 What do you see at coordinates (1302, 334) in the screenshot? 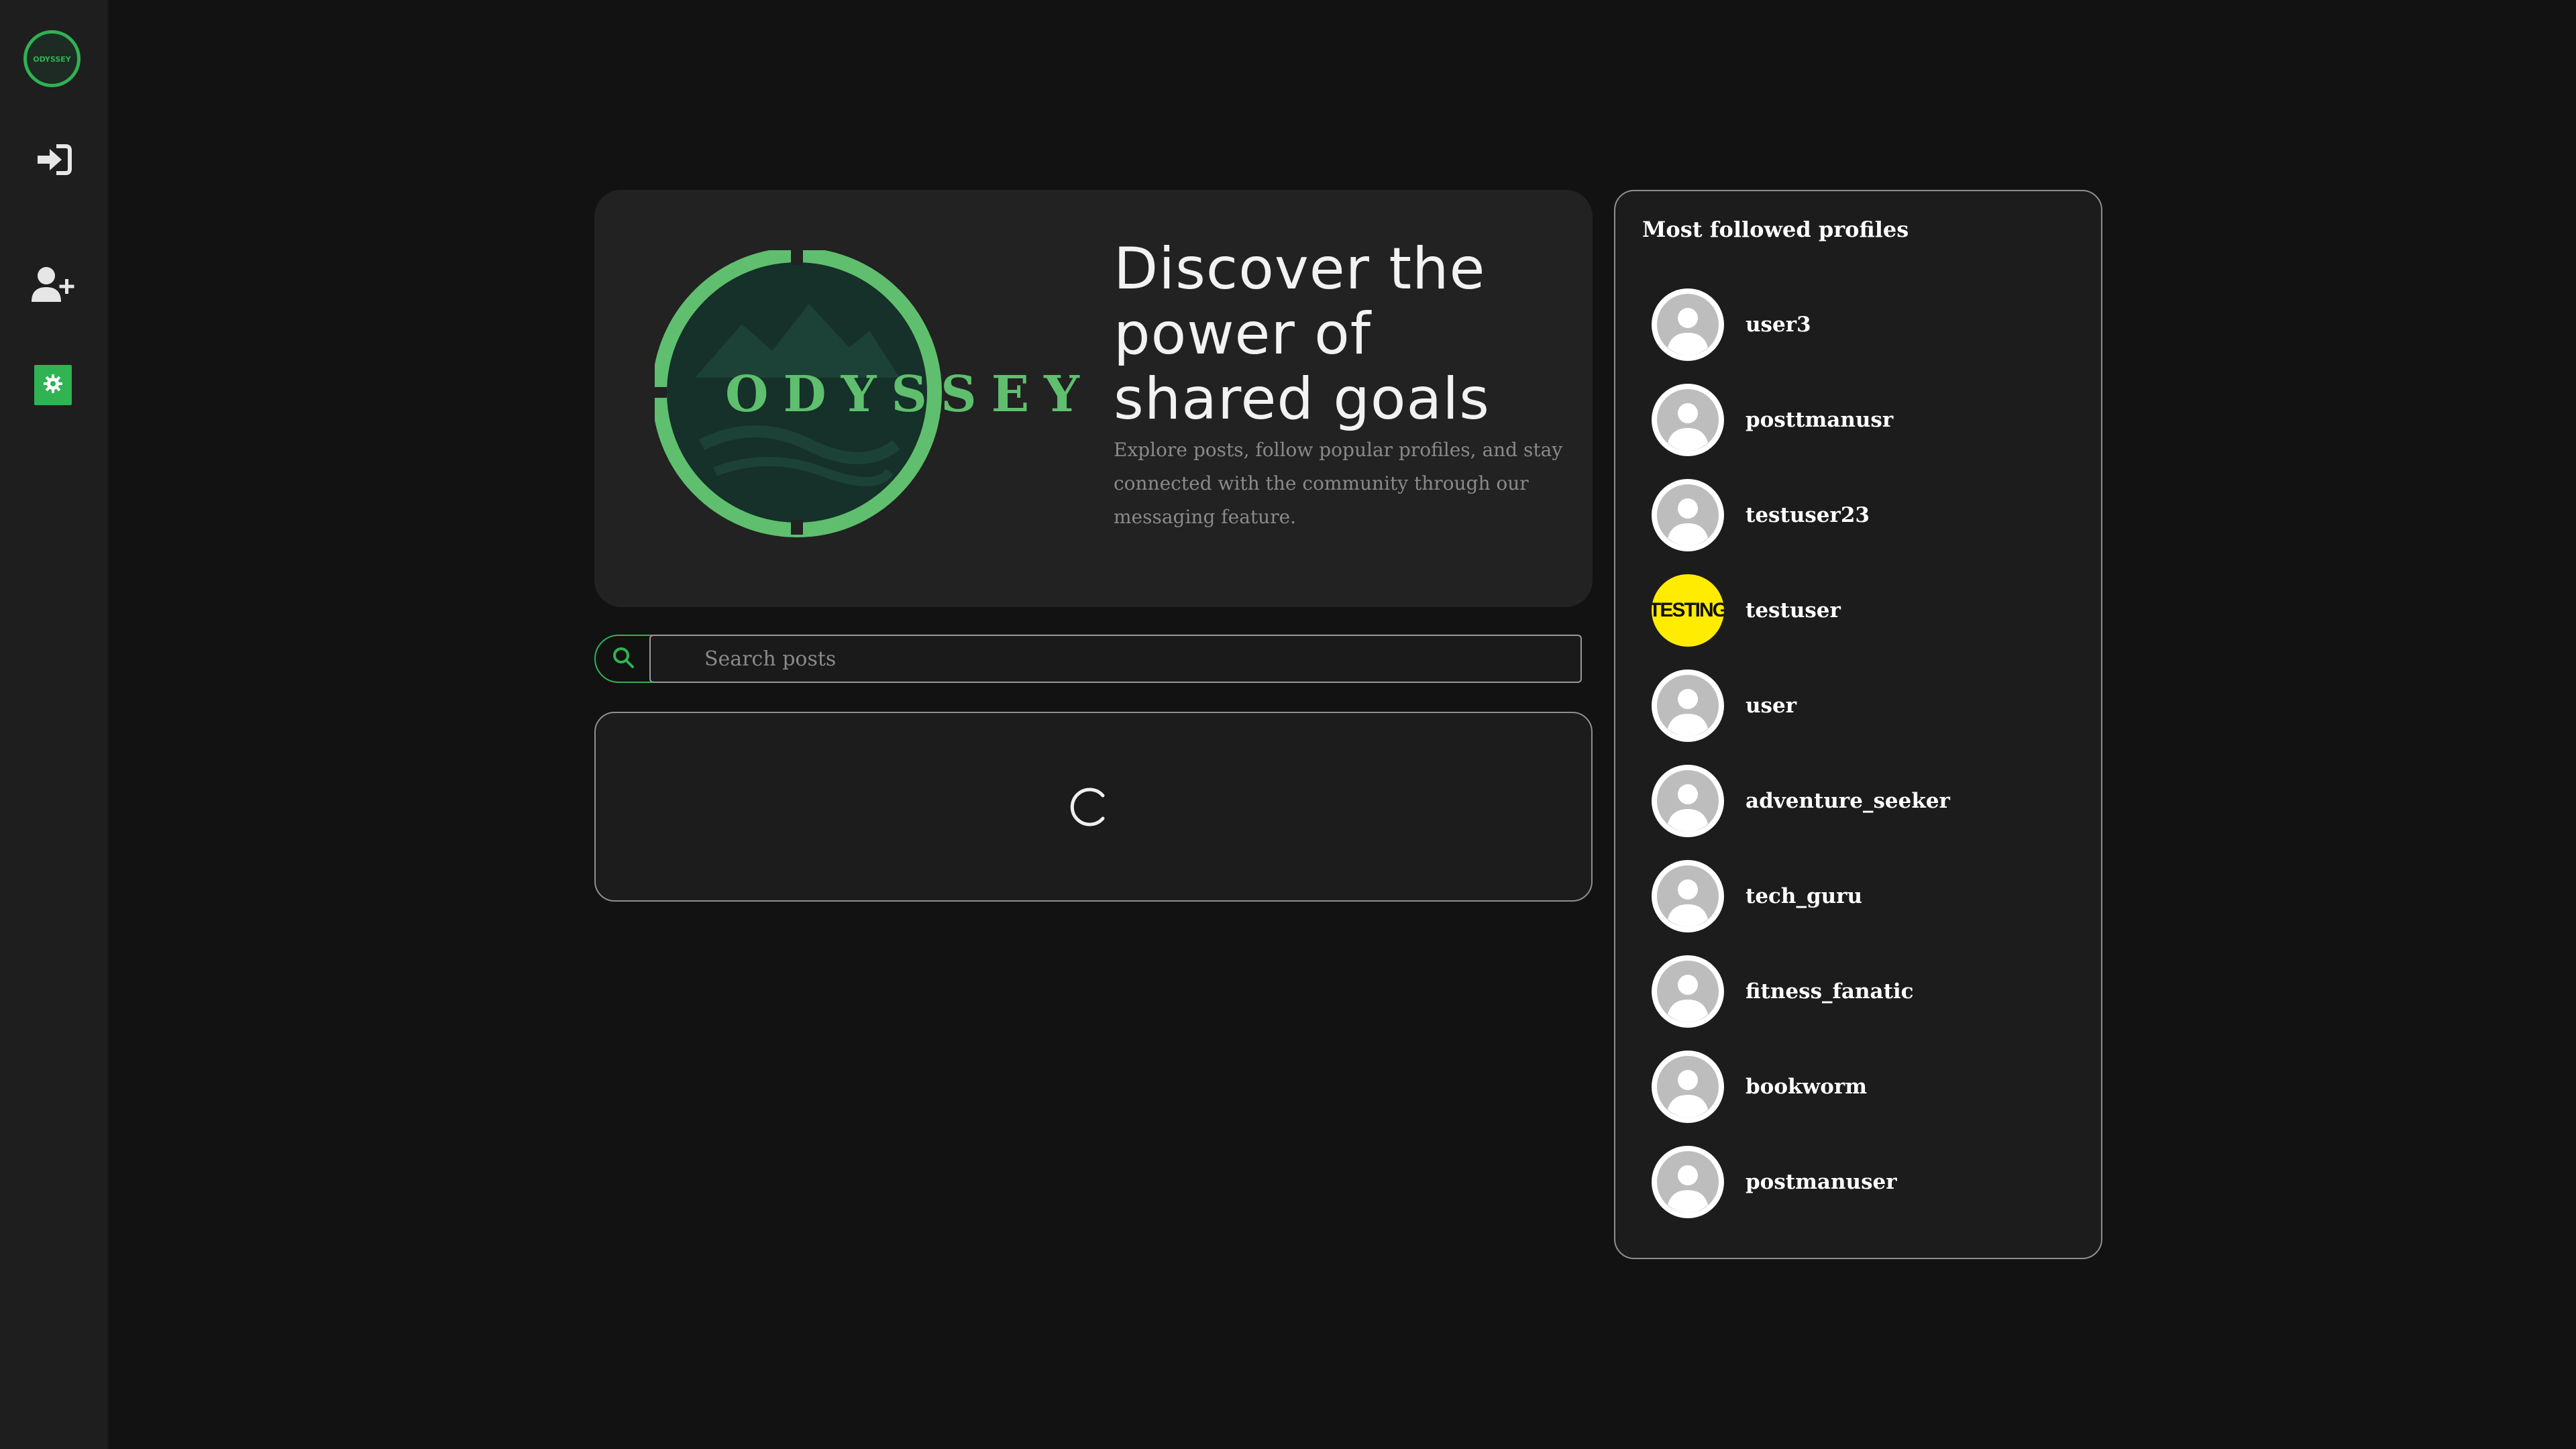
I see `hero-title: Discover the power of shared goals` at bounding box center [1302, 334].